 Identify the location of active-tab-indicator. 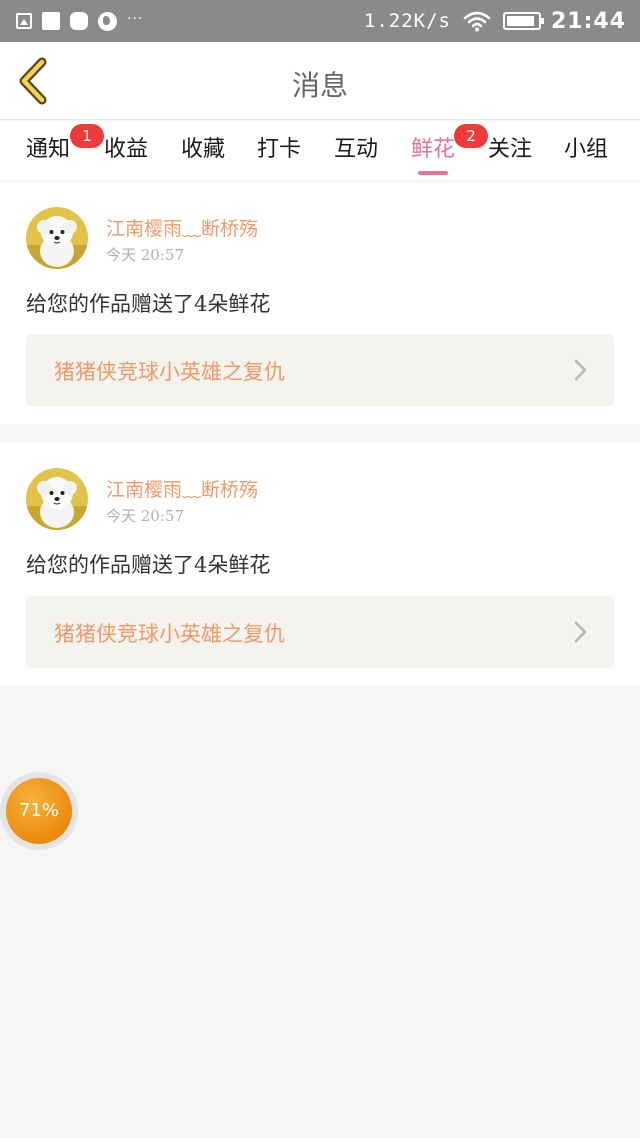
(433, 173).